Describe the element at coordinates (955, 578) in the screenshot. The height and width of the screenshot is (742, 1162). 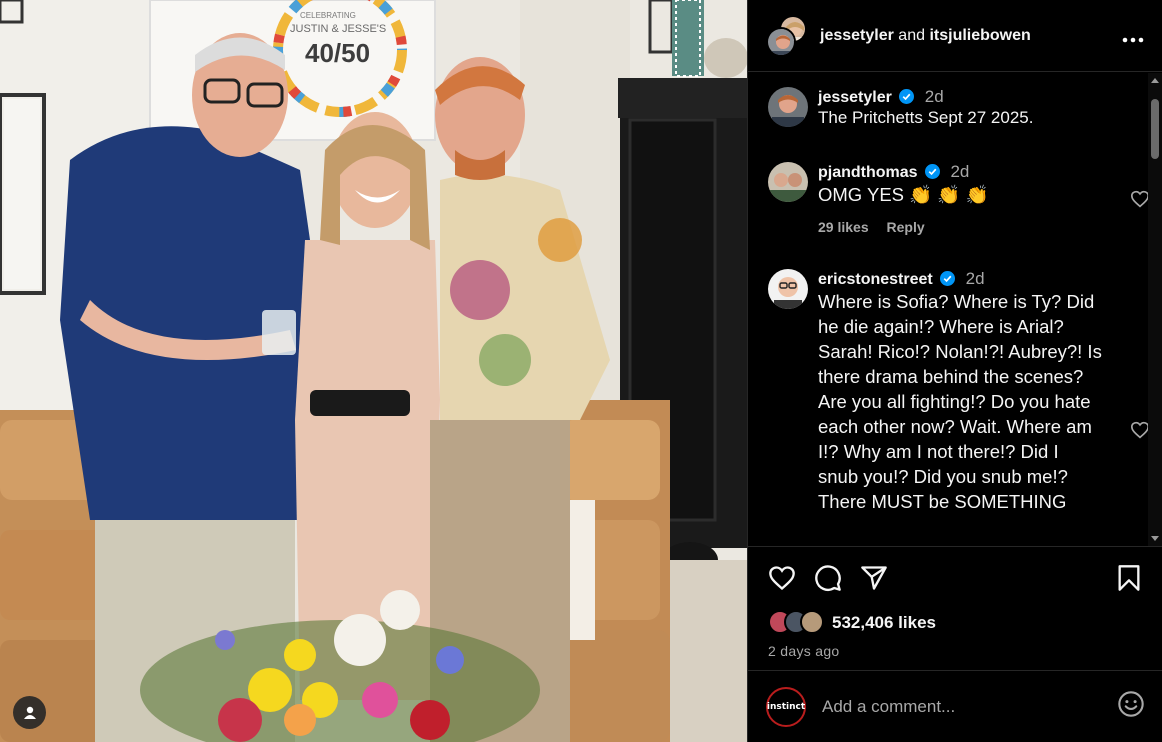
I see `action-bar` at that location.